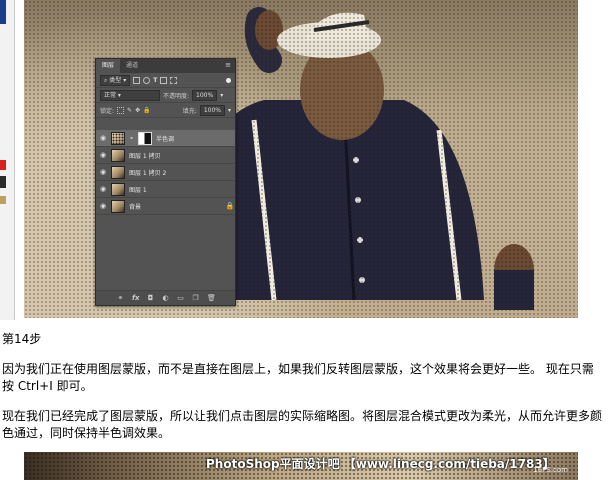 The image size is (612, 480). I want to click on panel-tab-bar: 图层 通道 ≡, so click(165, 66).